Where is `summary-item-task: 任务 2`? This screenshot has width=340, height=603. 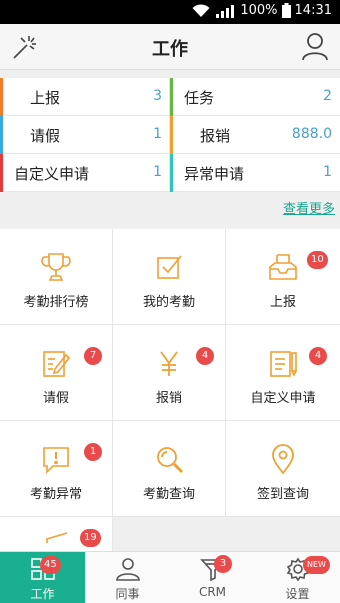 summary-item-task: 任务 2 is located at coordinates (255, 97).